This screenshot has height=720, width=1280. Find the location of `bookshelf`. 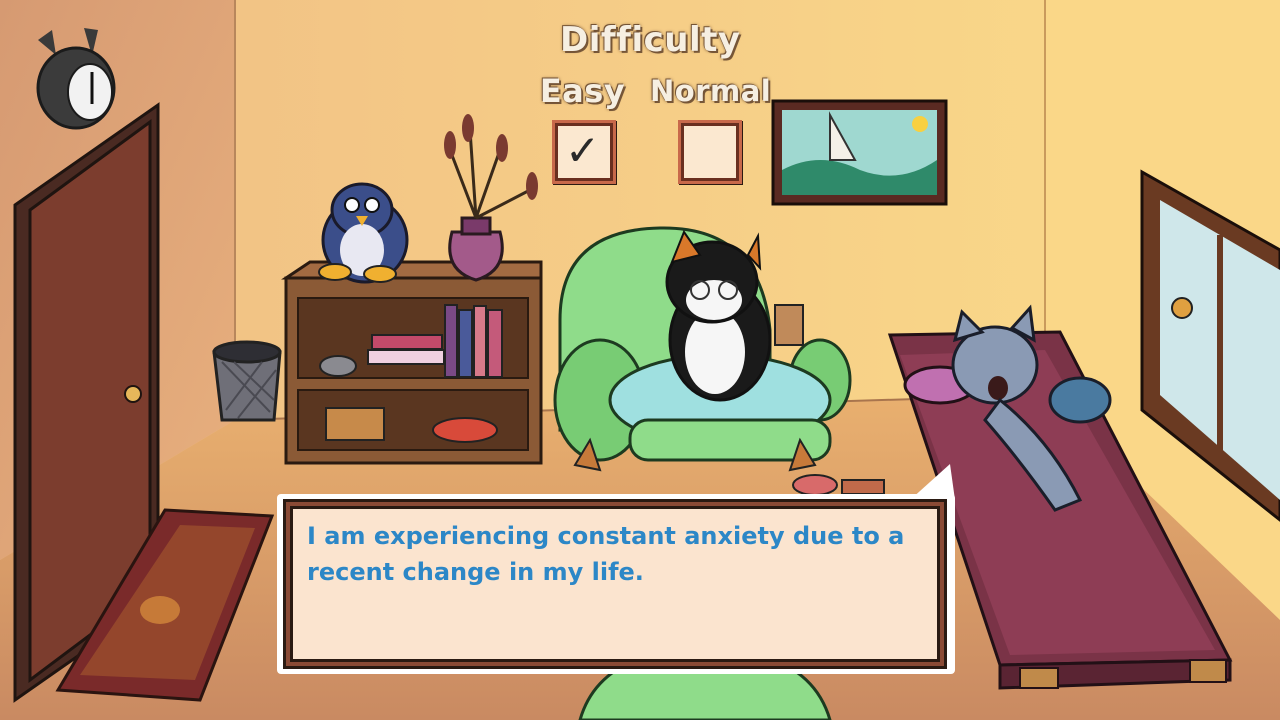

bookshelf is located at coordinates (412, 362).